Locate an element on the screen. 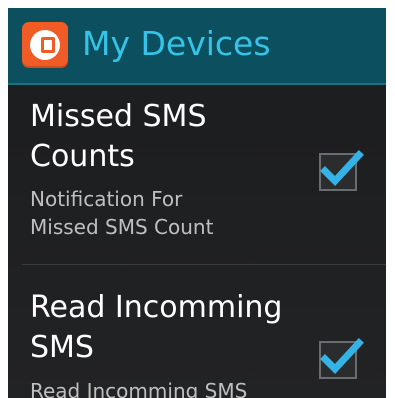 This screenshot has width=395, height=398. app-logo-icon is located at coordinates (45, 45).